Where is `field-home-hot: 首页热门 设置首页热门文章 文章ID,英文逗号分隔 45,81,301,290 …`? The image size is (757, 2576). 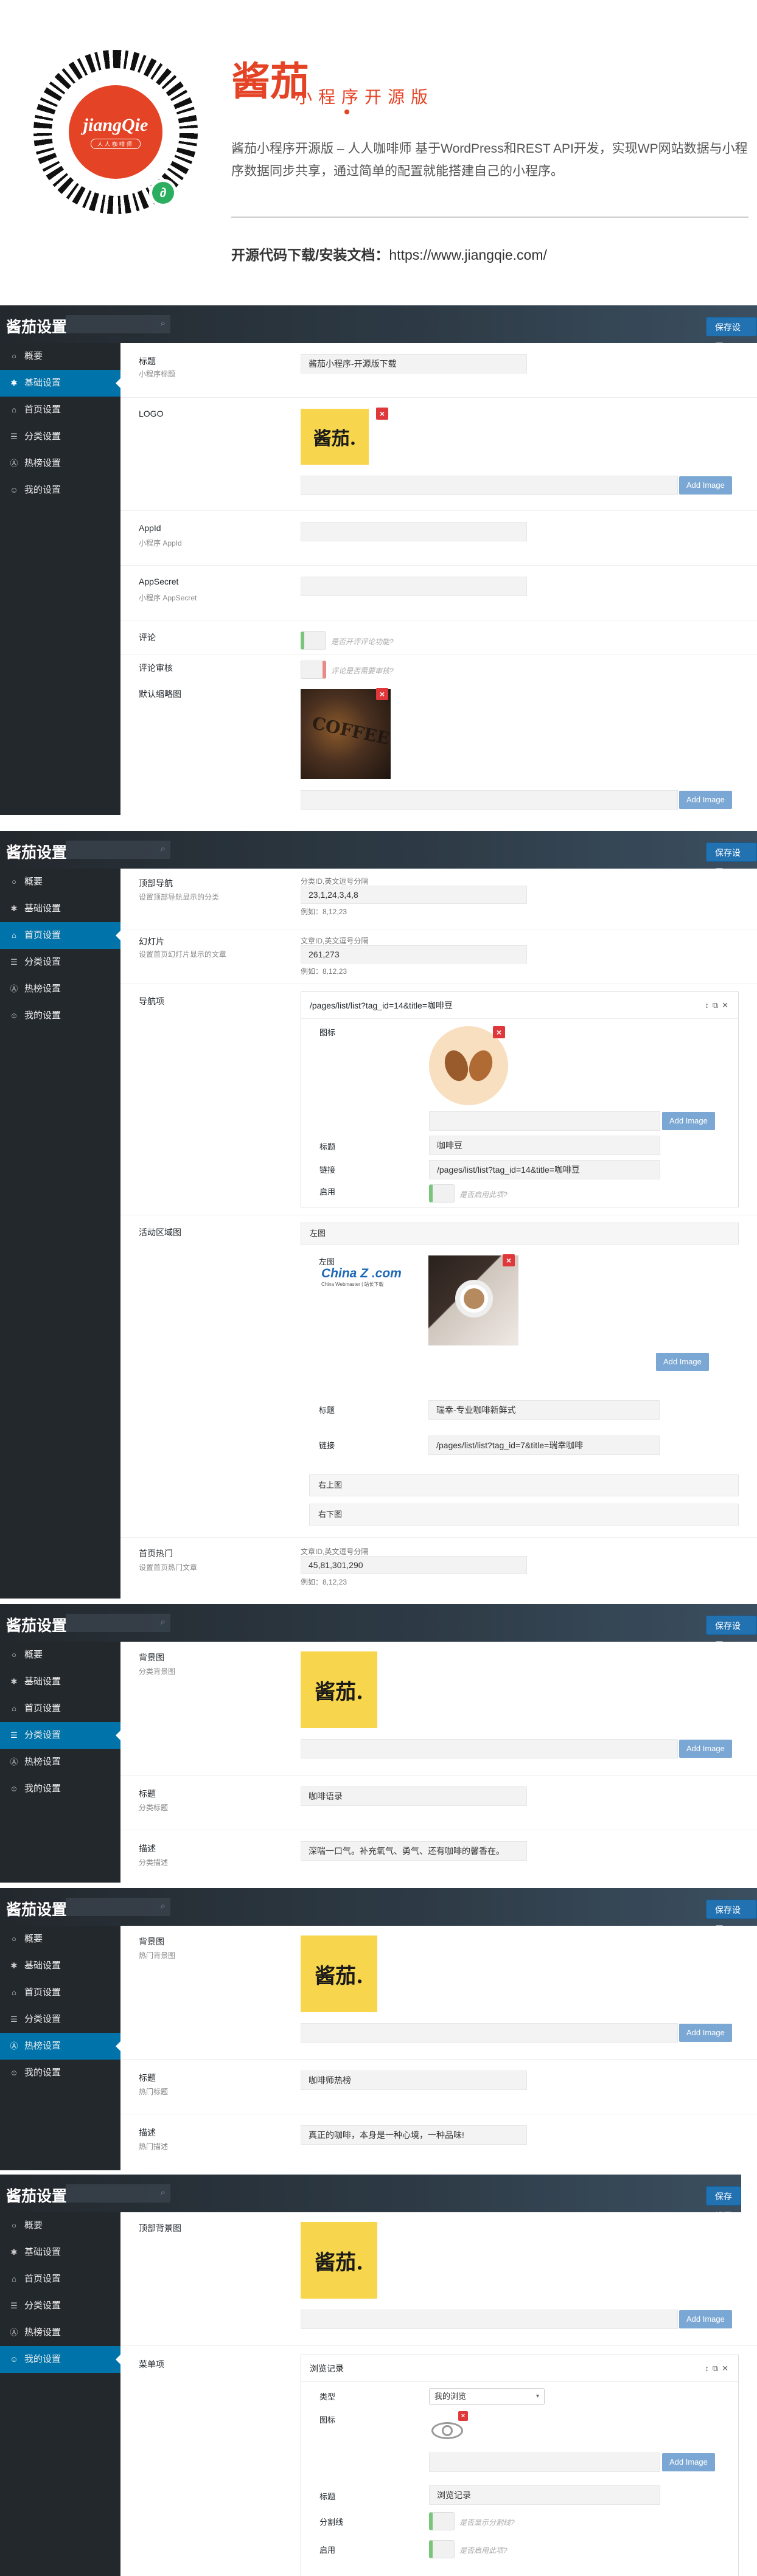
field-home-hot: 首页热门 设置首页热门文章 文章ID,英文逗号分隔 45,81,301,290 … is located at coordinates (438, 1568).